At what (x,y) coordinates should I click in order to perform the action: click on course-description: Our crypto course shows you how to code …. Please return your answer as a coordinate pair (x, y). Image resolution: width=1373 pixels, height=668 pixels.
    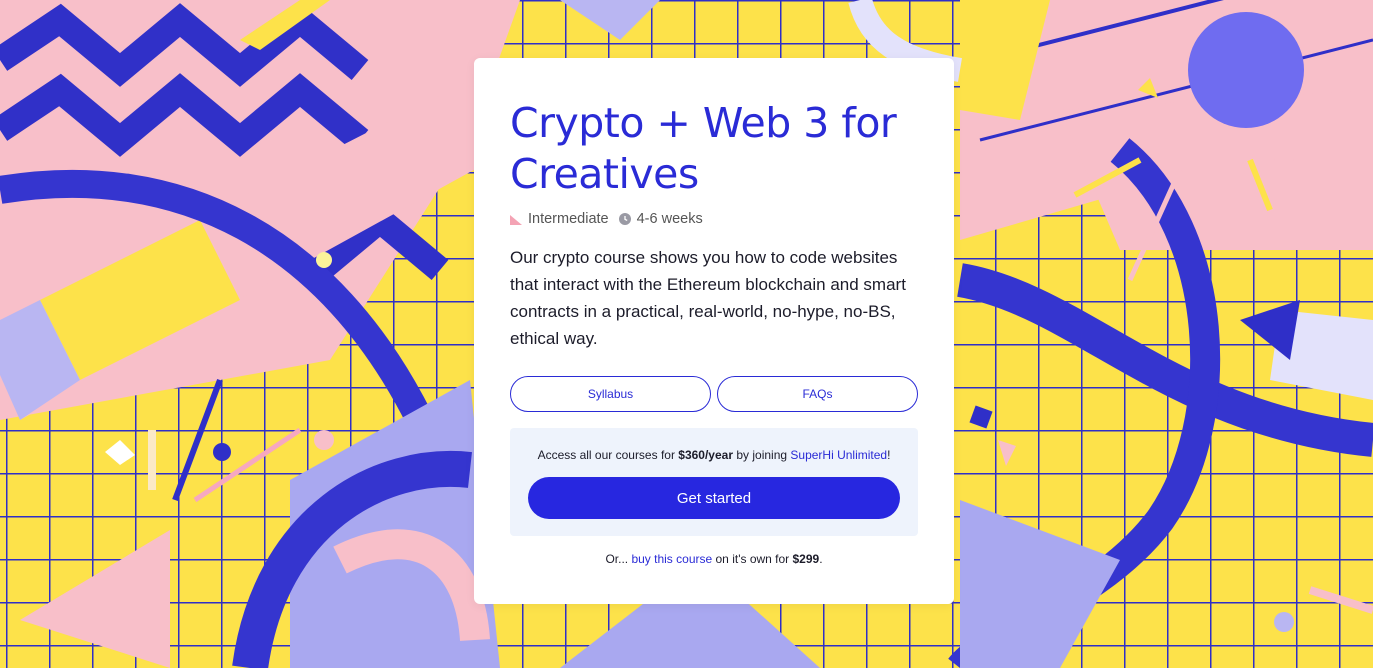
    Looking at the image, I should click on (708, 298).